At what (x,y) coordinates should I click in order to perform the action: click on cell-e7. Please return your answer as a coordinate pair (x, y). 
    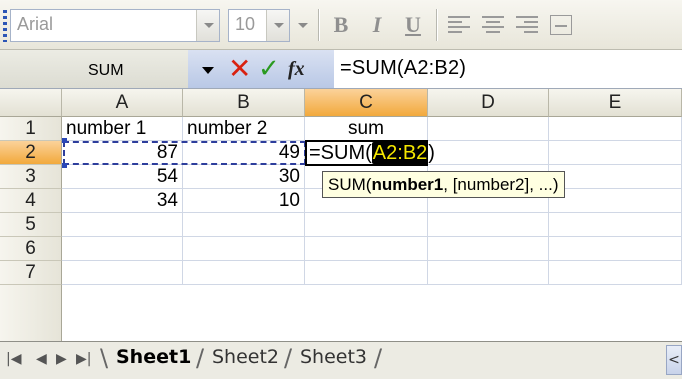
    Looking at the image, I should click on (615, 273).